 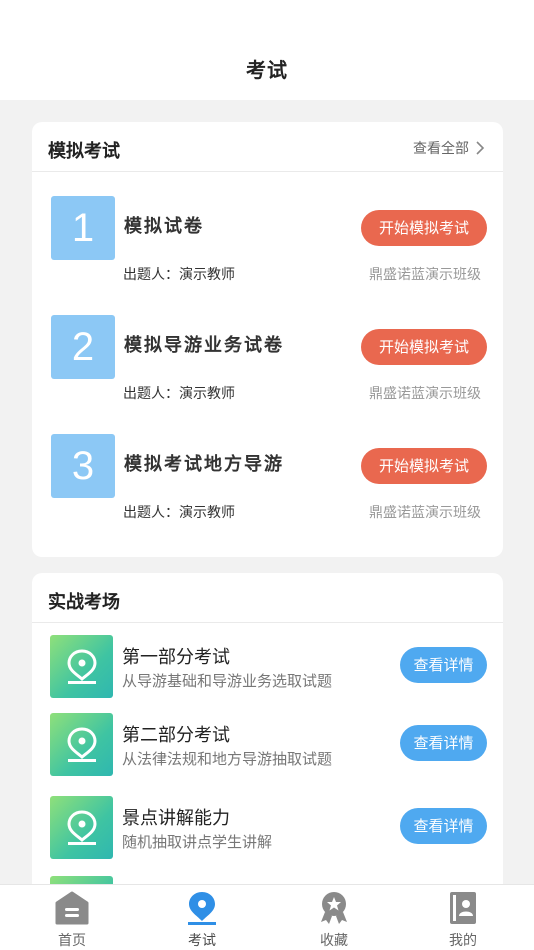 What do you see at coordinates (267, 489) in the screenshot?
I see `mock-exam-item: 3 模拟考试地方导游 开始模拟考试 出题人：演示教师 鼎盛诺蓝演示班级` at bounding box center [267, 489].